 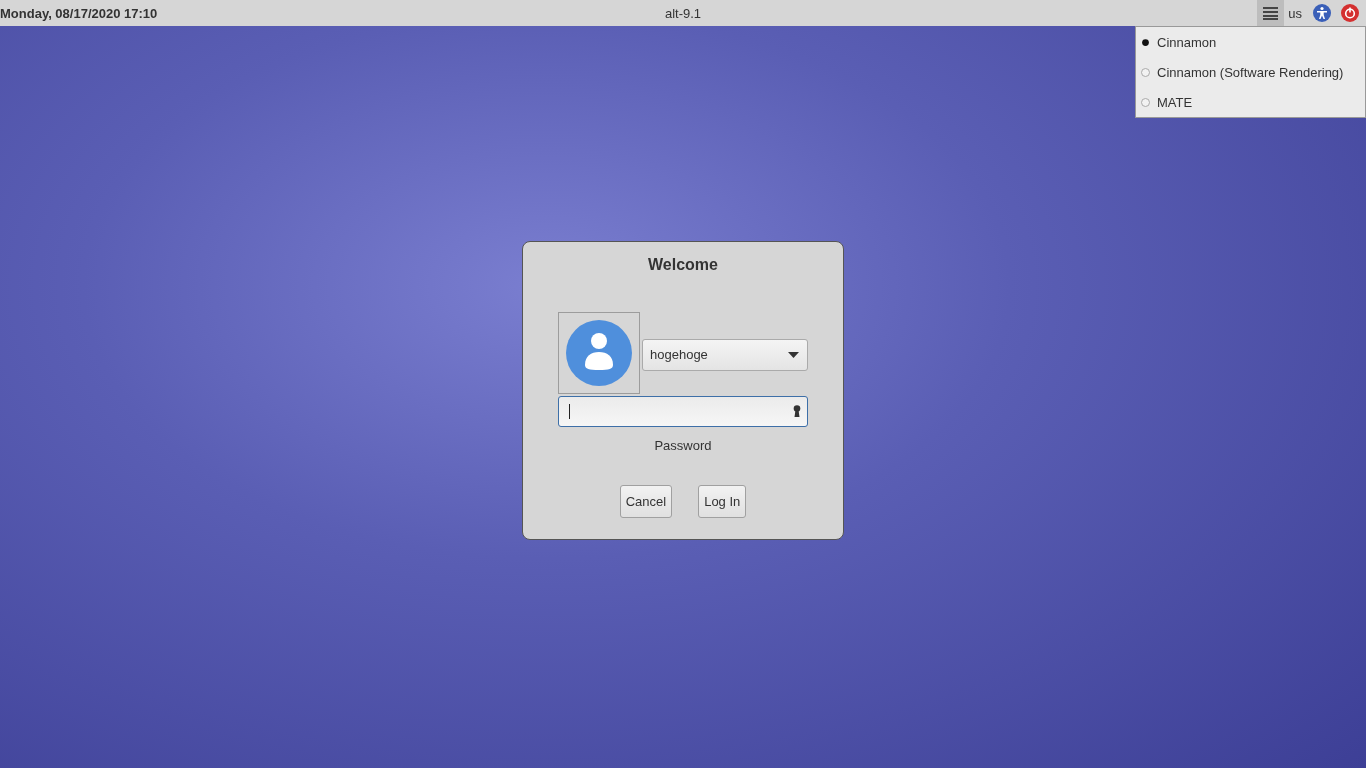 I want to click on session-menu-item: Cinnamon (Software Rendering), so click(x=1250, y=72).